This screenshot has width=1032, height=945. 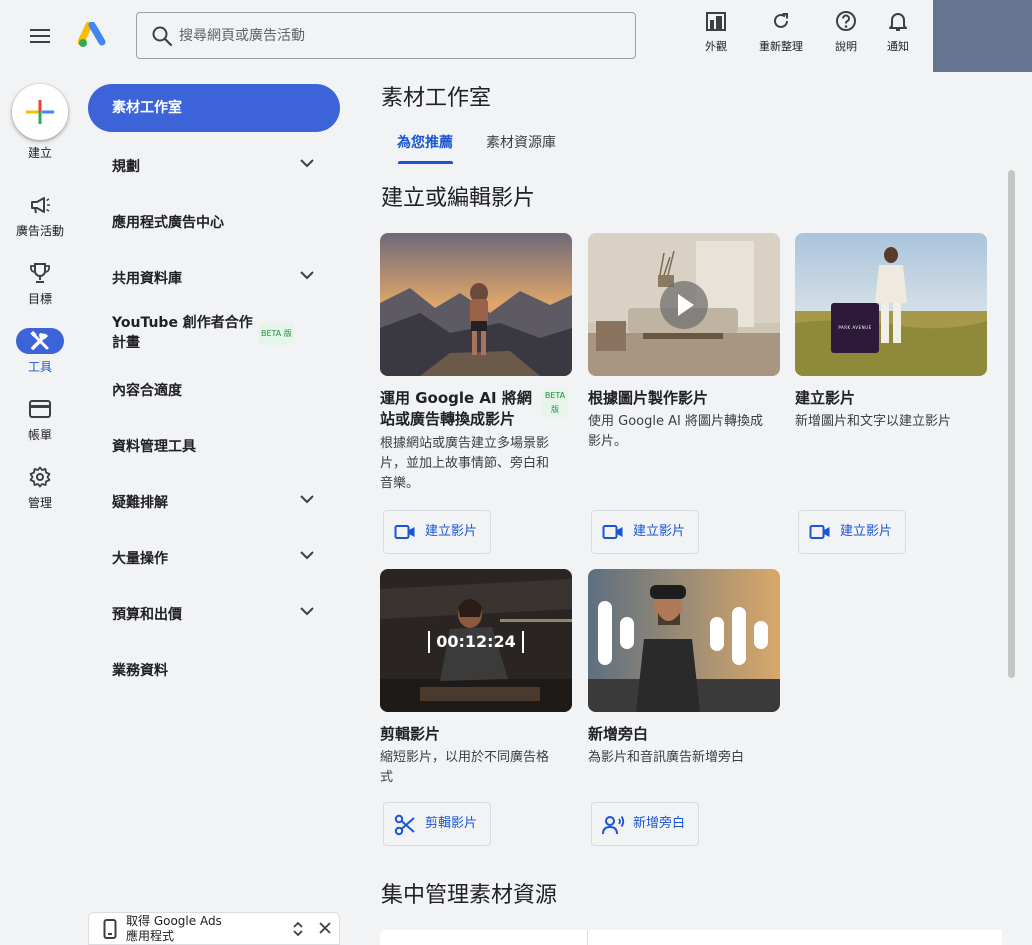 What do you see at coordinates (1011, 424) in the screenshot?
I see `scrollbar-thumb` at bounding box center [1011, 424].